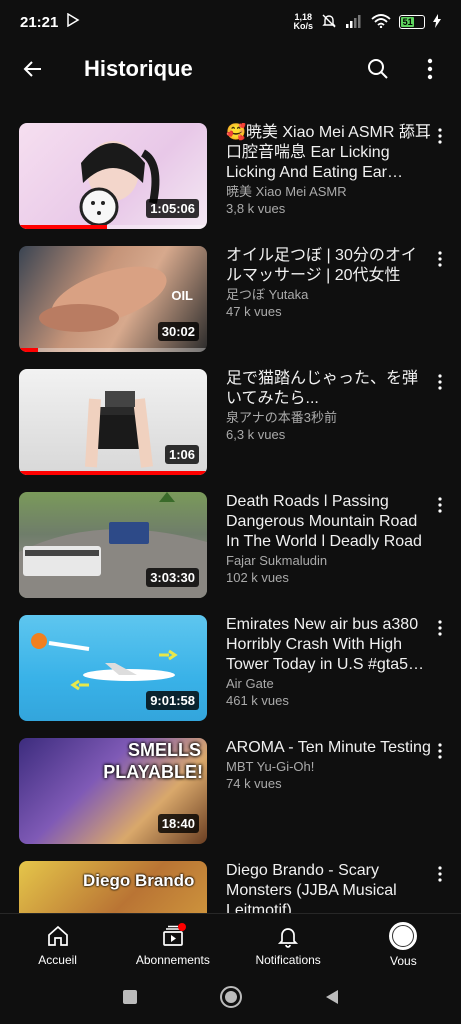 This screenshot has width=461, height=1024. What do you see at coordinates (254, 783) in the screenshot?
I see `view-count: 74 k vues` at bounding box center [254, 783].